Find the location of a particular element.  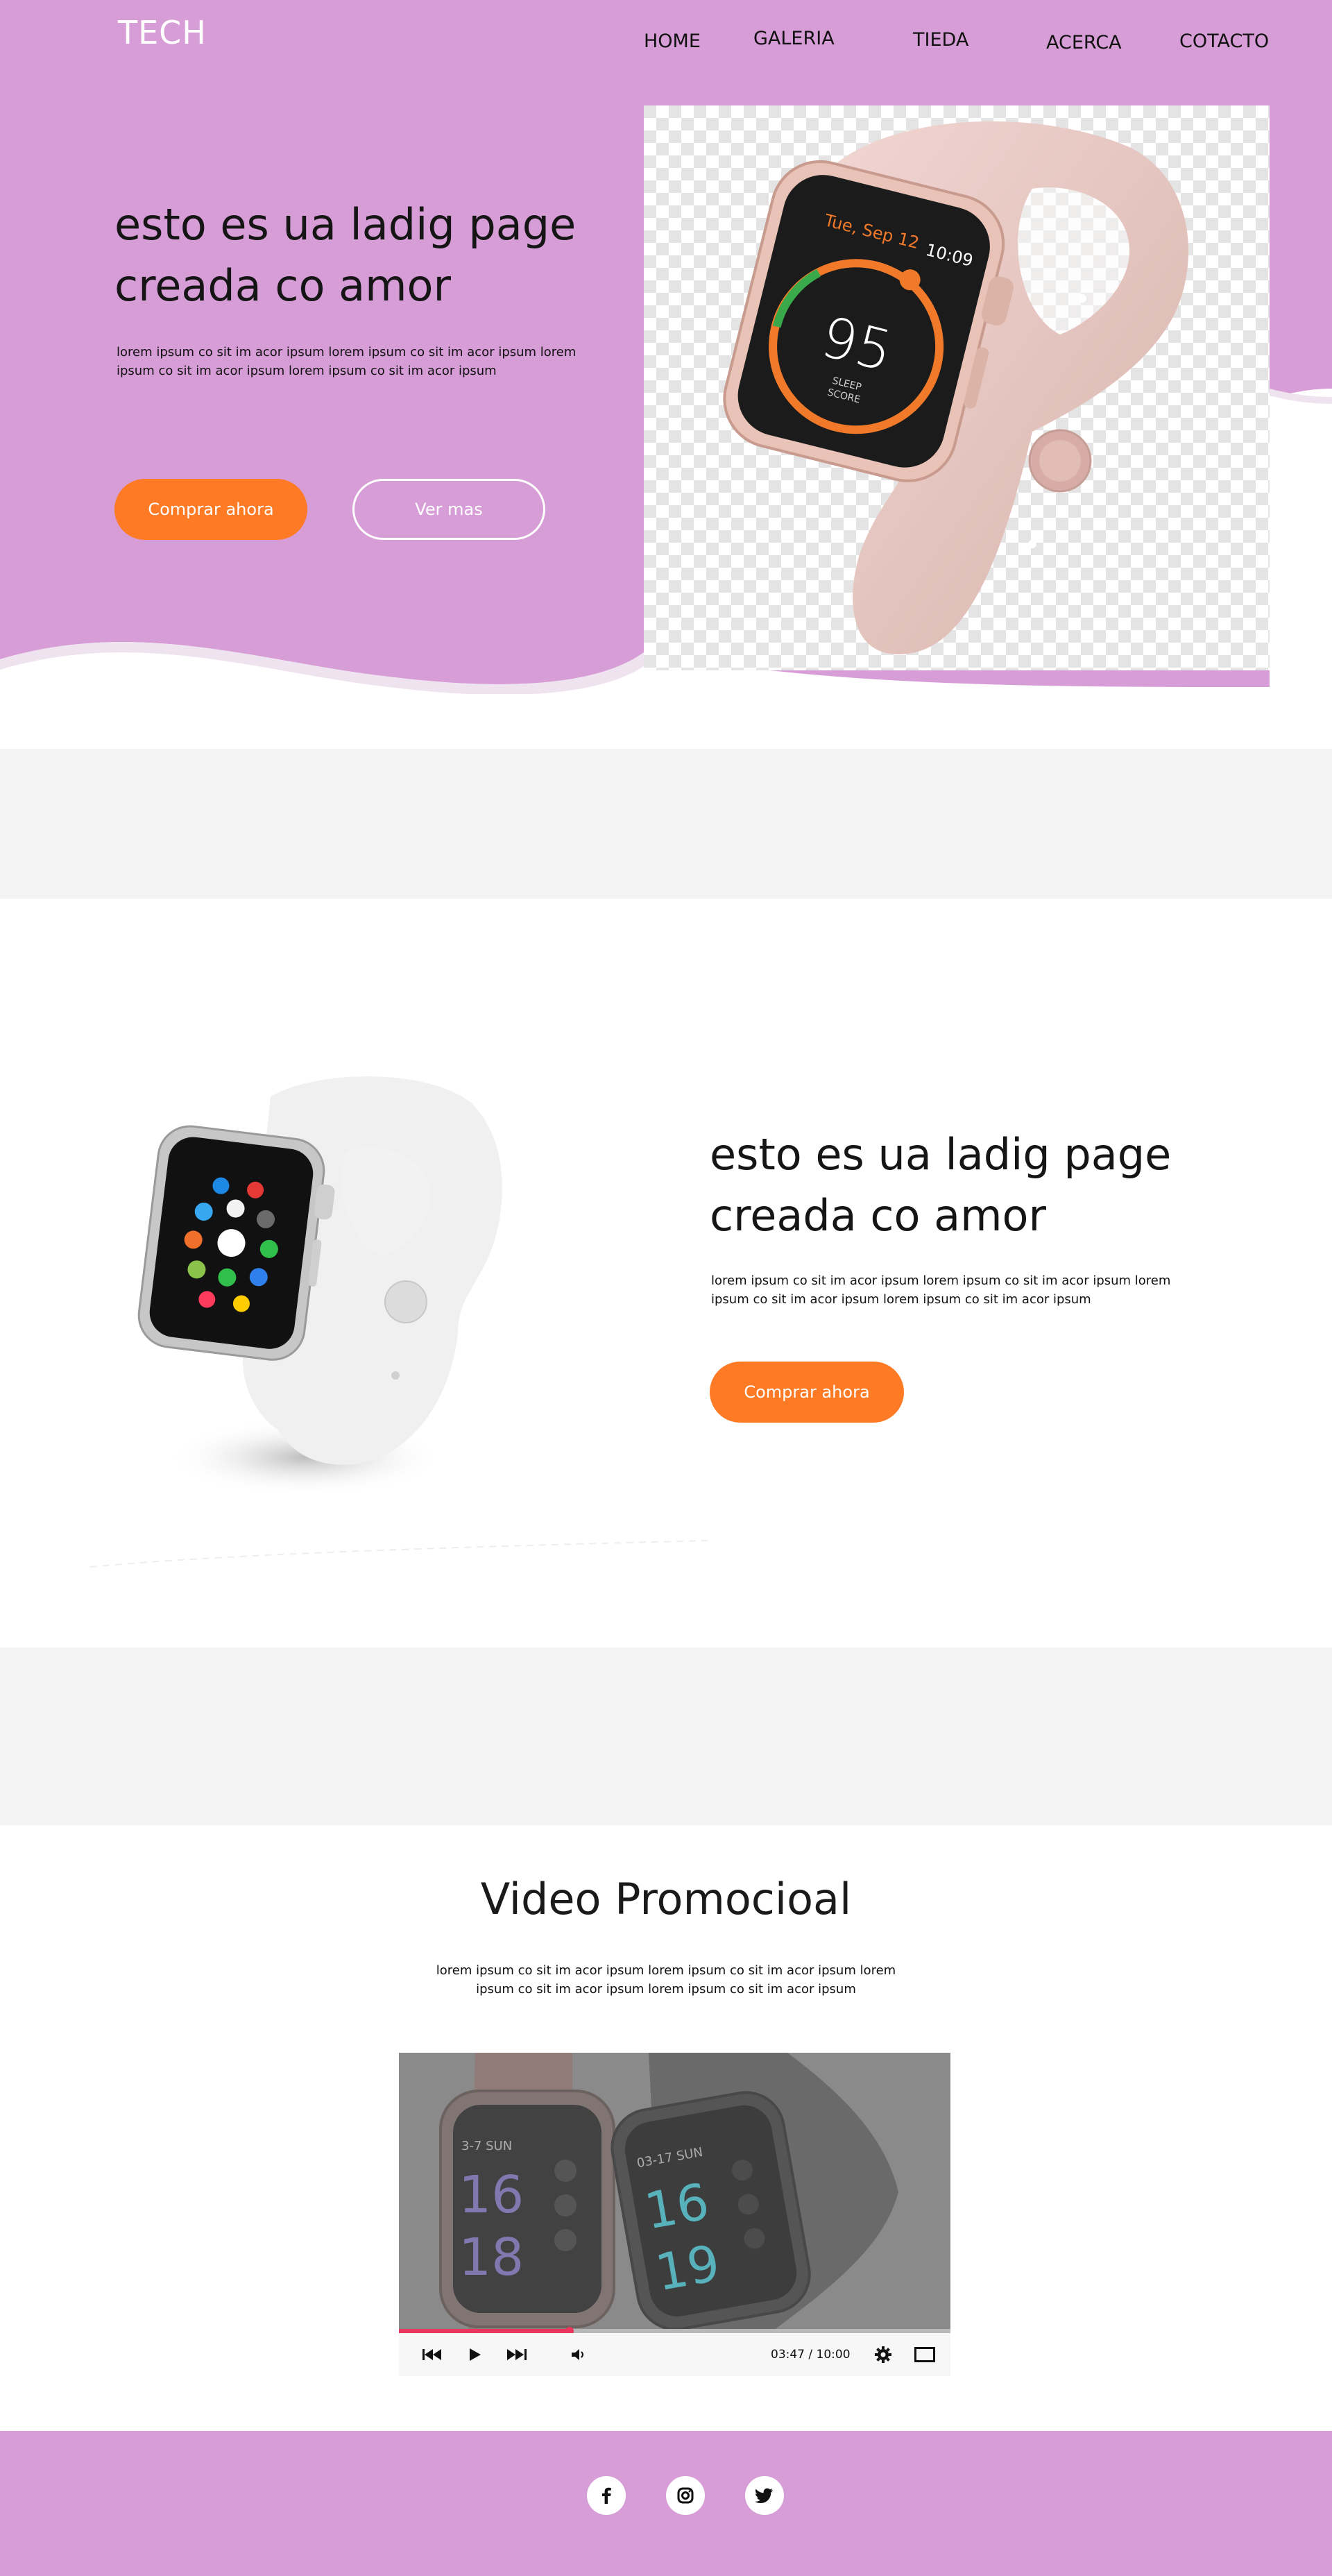

fullscreen-icon is located at coordinates (925, 2354).